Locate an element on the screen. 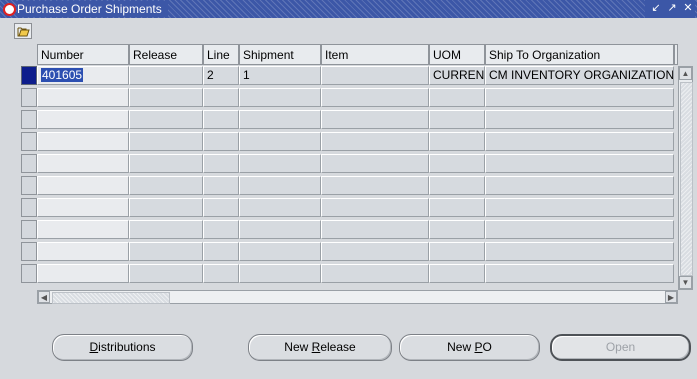 This screenshot has height=379, width=697. vertical-scrollbar: ▲ ▼ is located at coordinates (685, 178).